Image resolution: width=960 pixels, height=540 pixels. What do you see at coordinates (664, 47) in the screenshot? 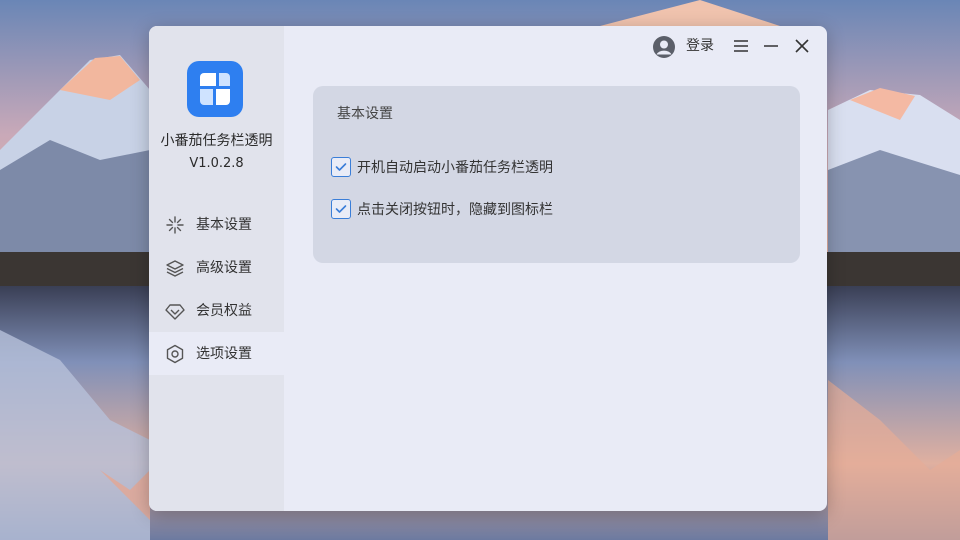
I see `user-avatar-icon` at bounding box center [664, 47].